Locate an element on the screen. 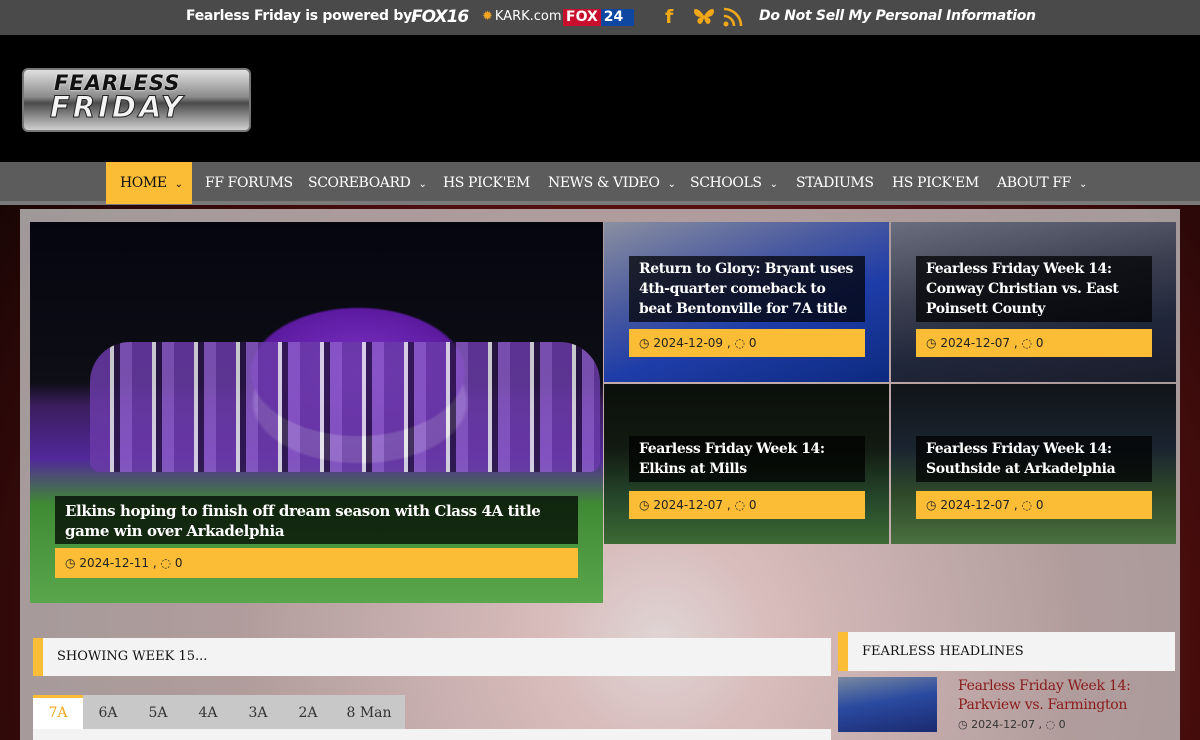 The image size is (1200, 740). featured-meta-3: ◷ 2024-12-07 , ◌ 0 is located at coordinates (747, 505).